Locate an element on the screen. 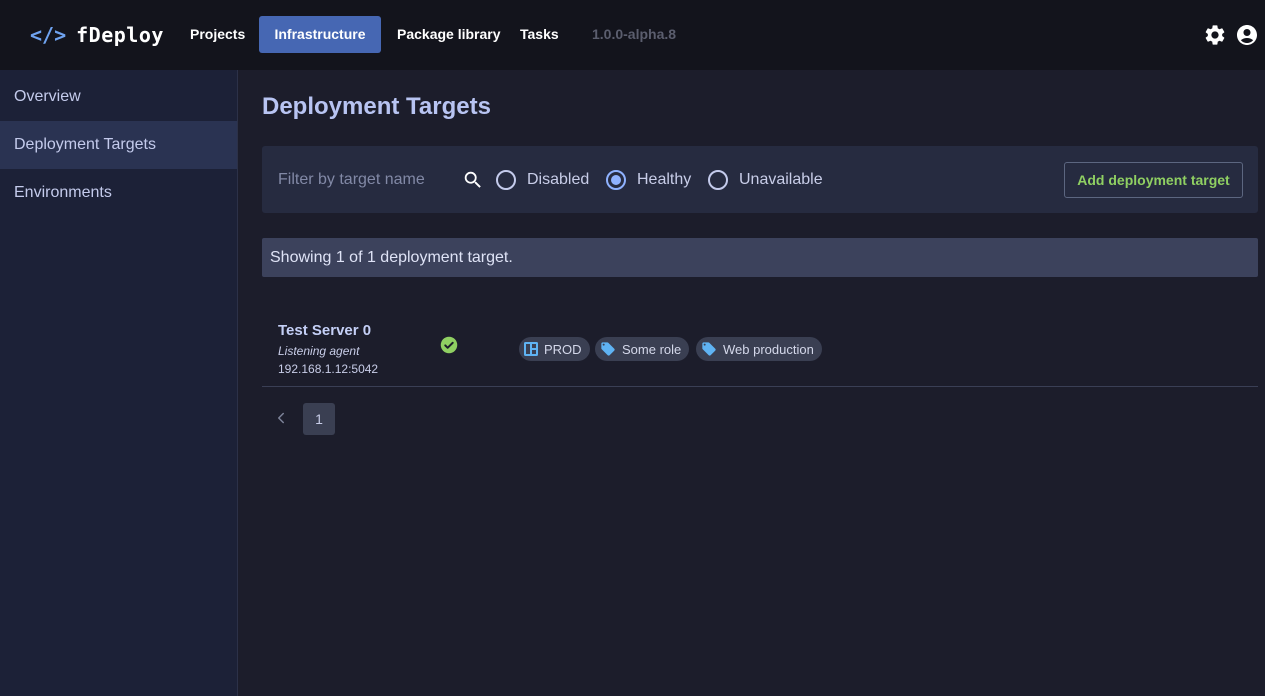  nav-package-library: Package library is located at coordinates (449, 34).